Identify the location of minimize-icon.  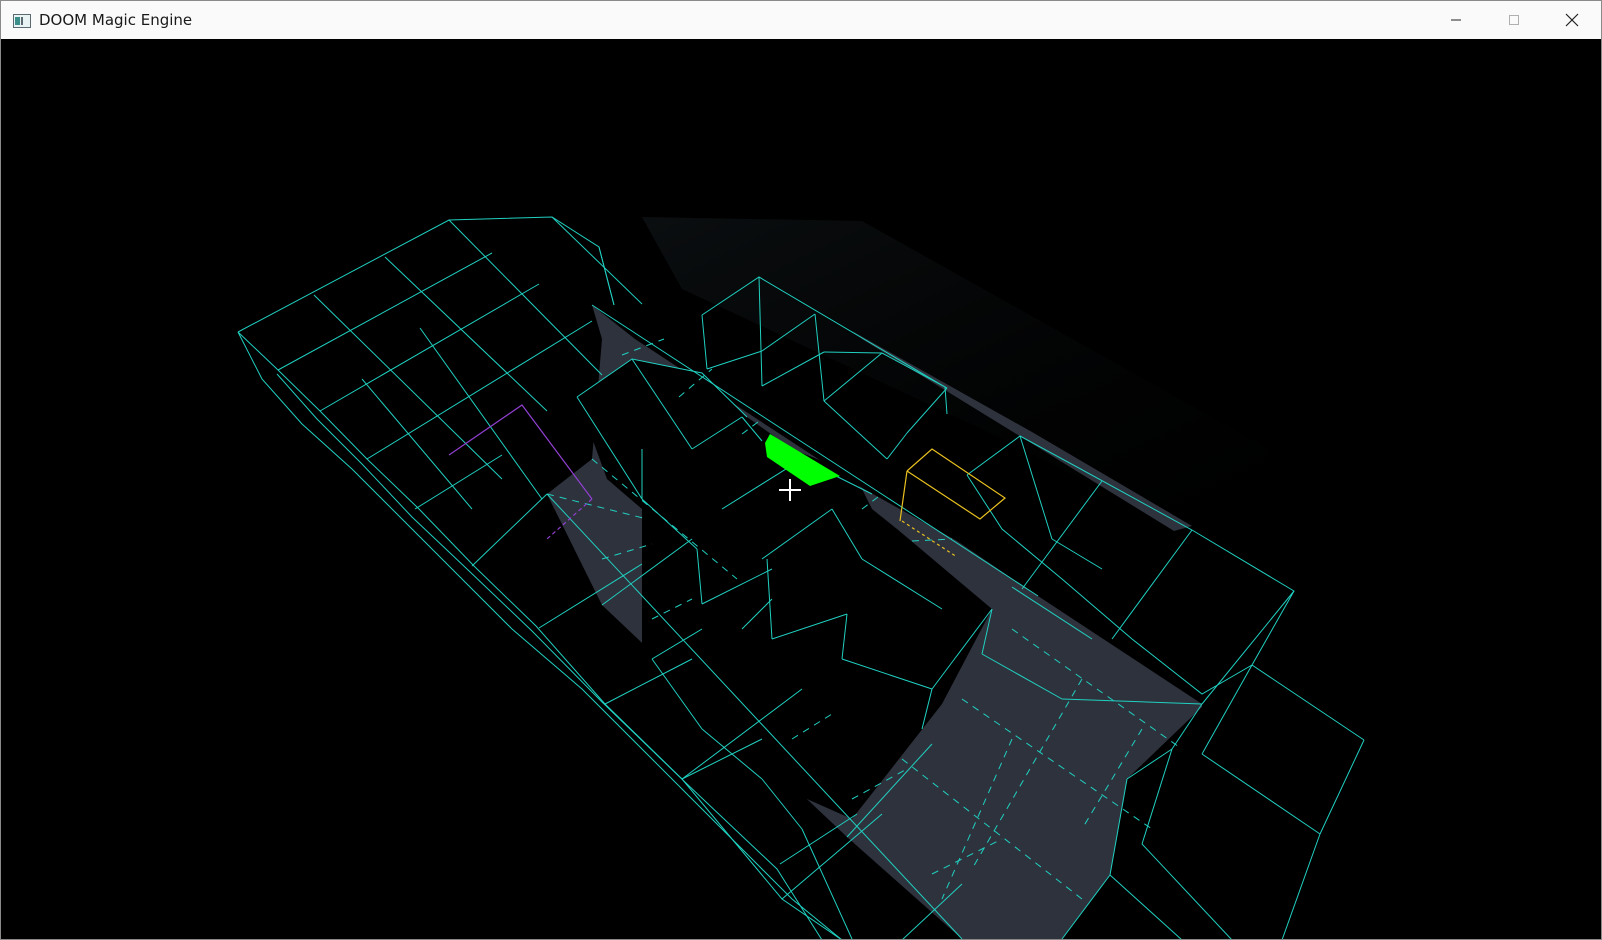
(1456, 20).